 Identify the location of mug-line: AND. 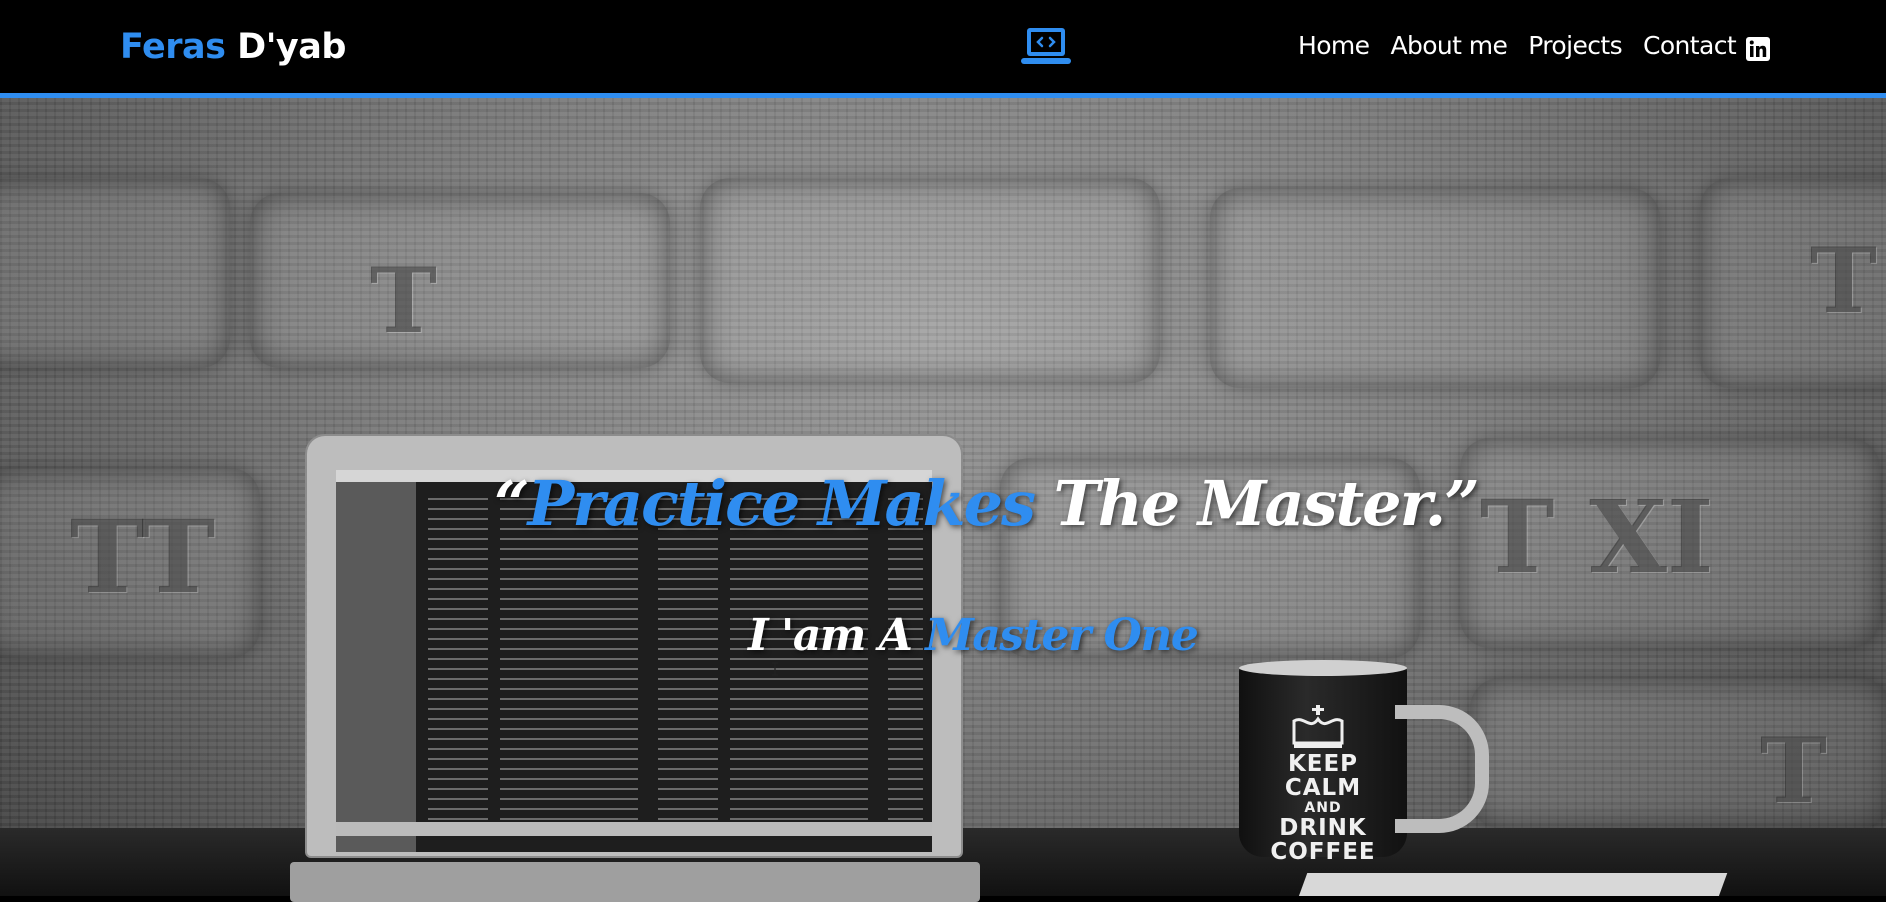
(1323, 808).